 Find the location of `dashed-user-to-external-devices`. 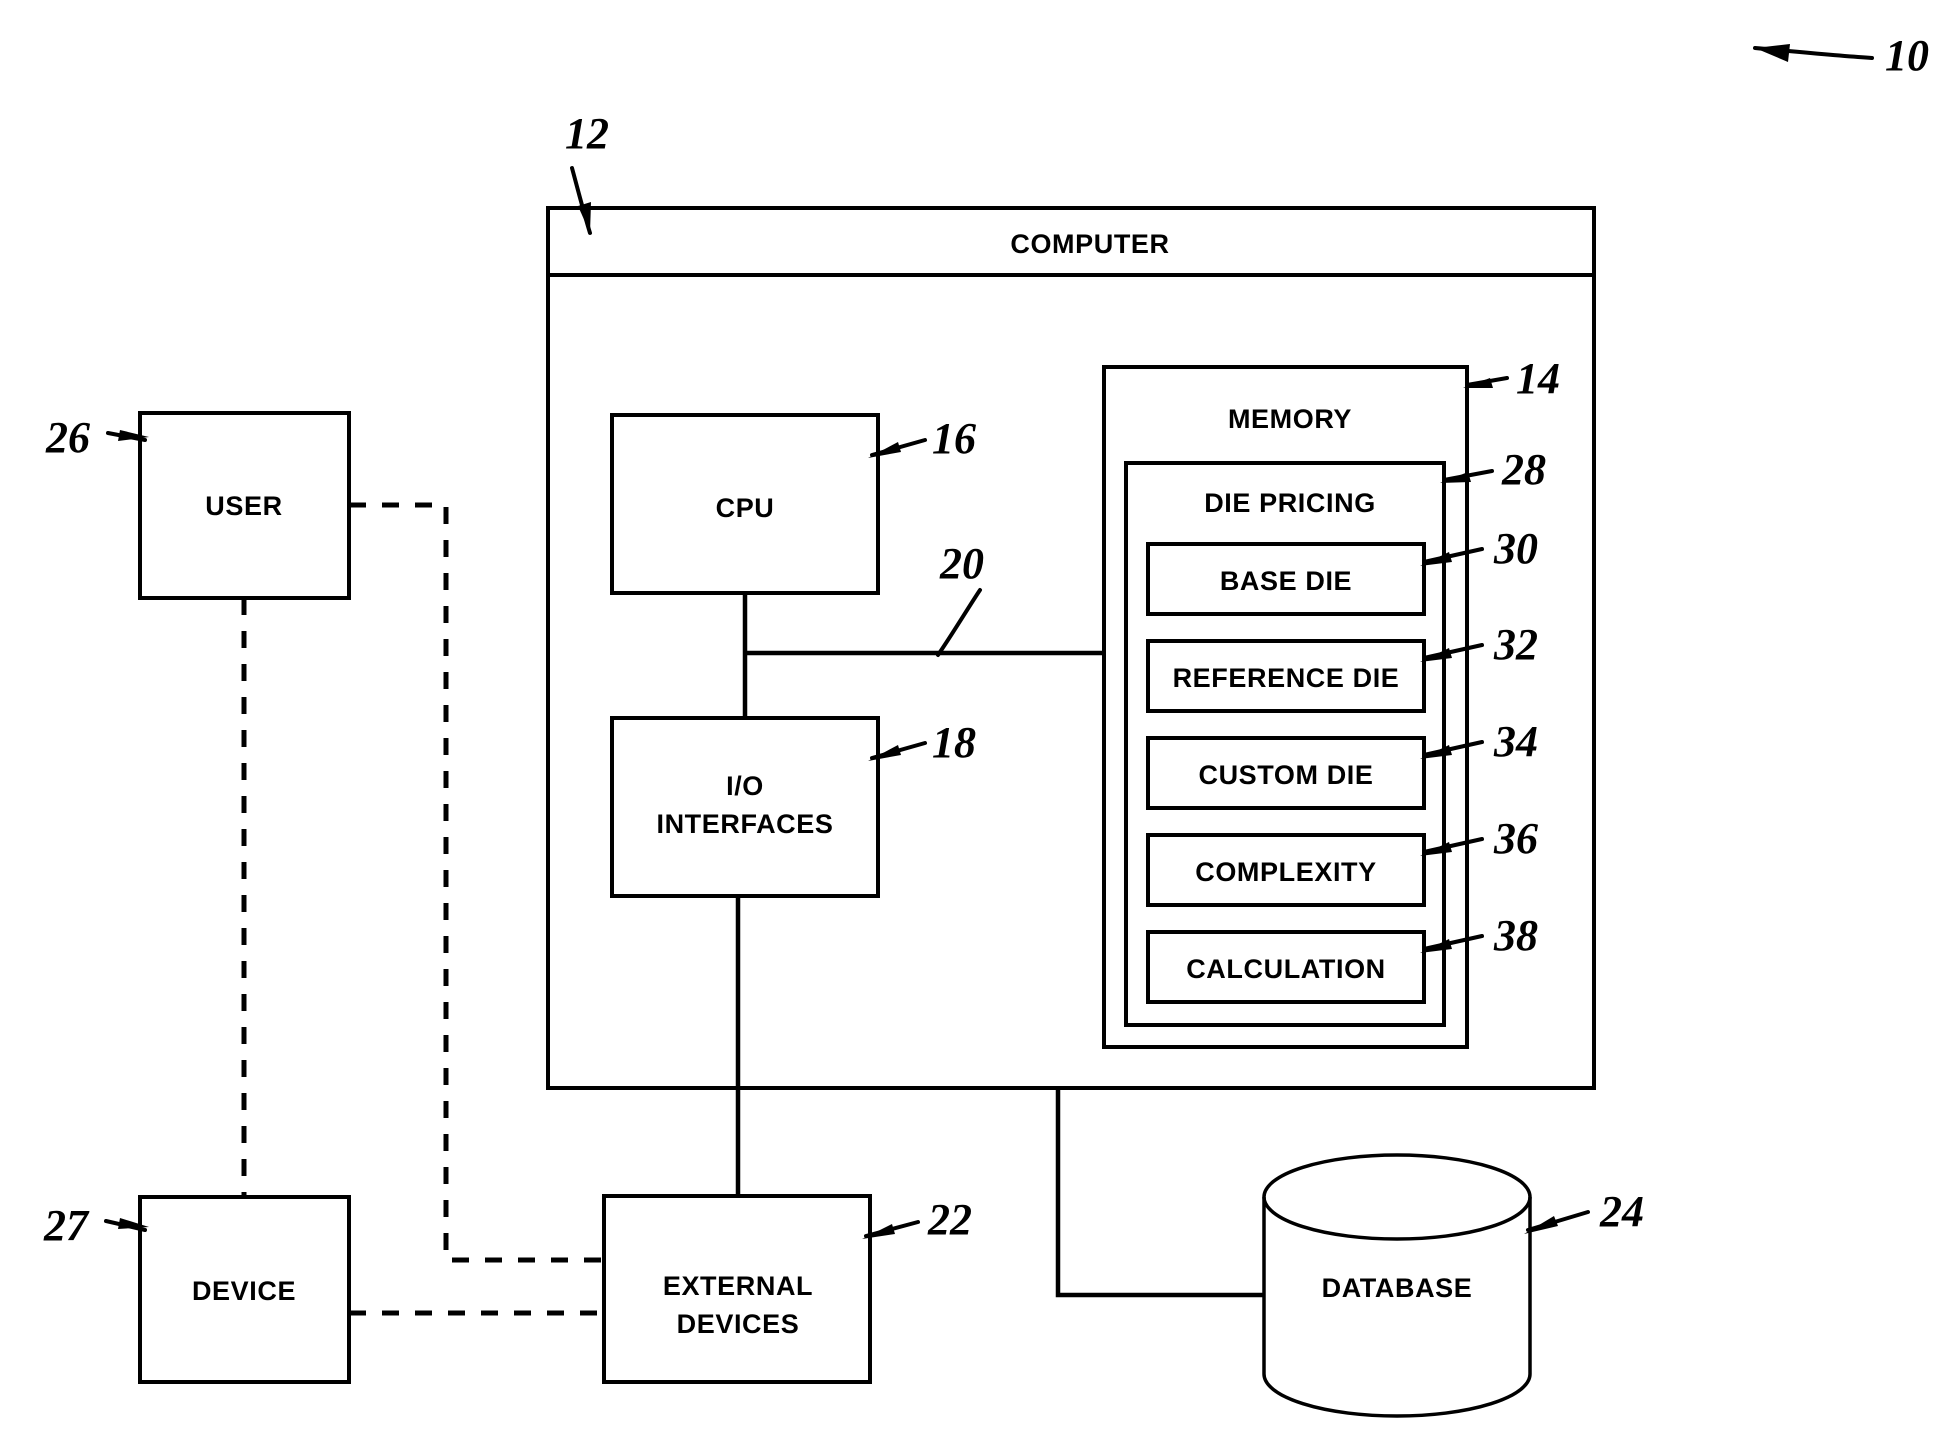

dashed-user-to-external-devices is located at coordinates (476, 882).